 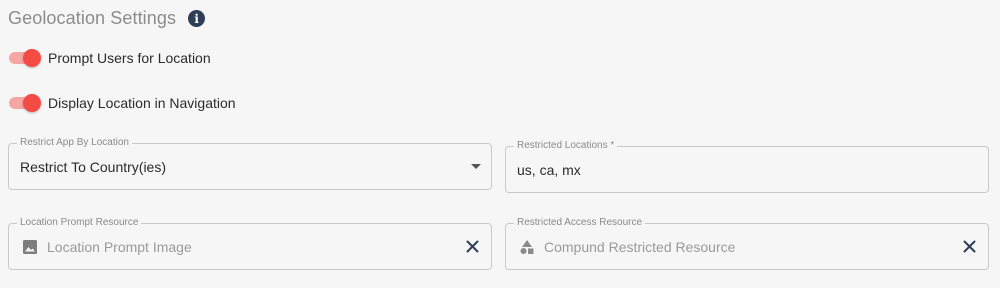 I want to click on info-icon: i, so click(x=197, y=18).